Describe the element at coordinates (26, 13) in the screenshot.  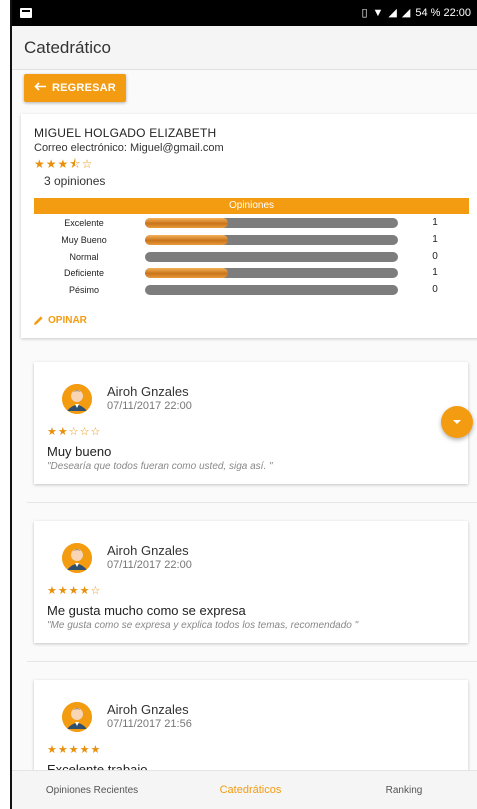
I see `notification-icon` at that location.